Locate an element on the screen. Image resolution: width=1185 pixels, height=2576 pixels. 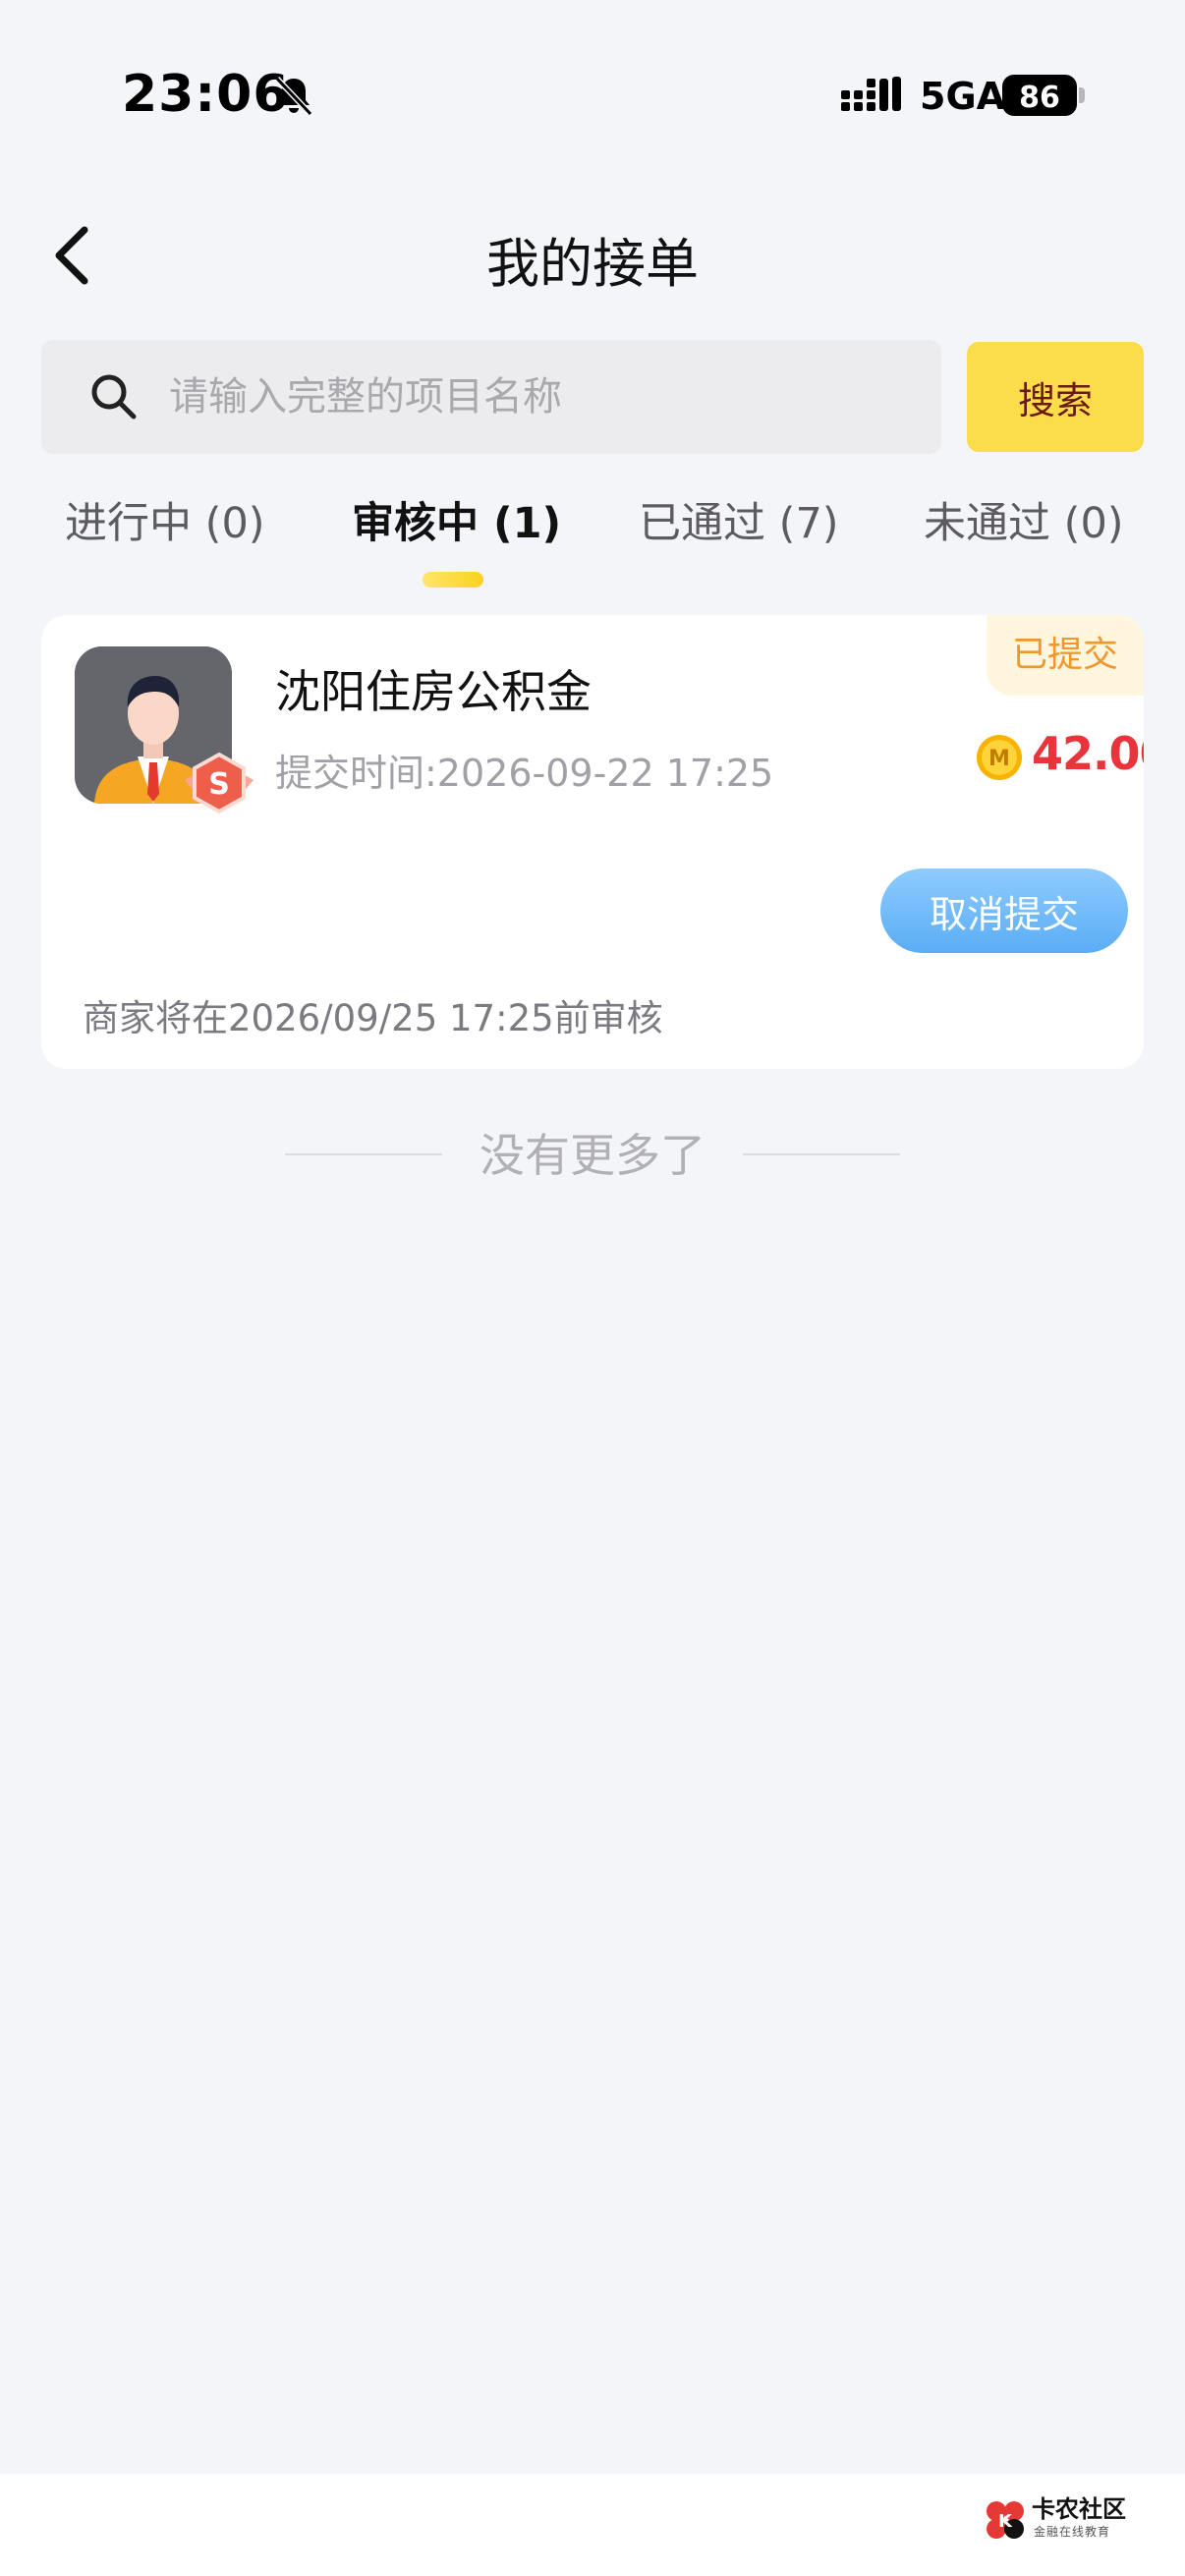
search-button: 搜索 is located at coordinates (1056, 397).